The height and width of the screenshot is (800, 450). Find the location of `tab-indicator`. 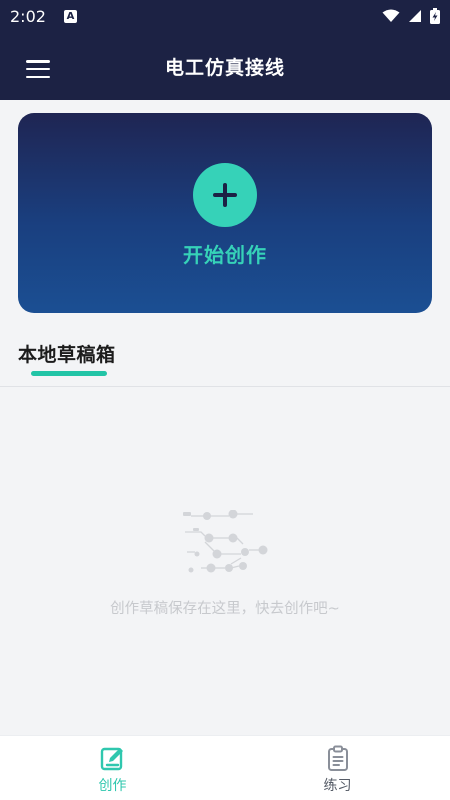

tab-indicator is located at coordinates (69, 373).